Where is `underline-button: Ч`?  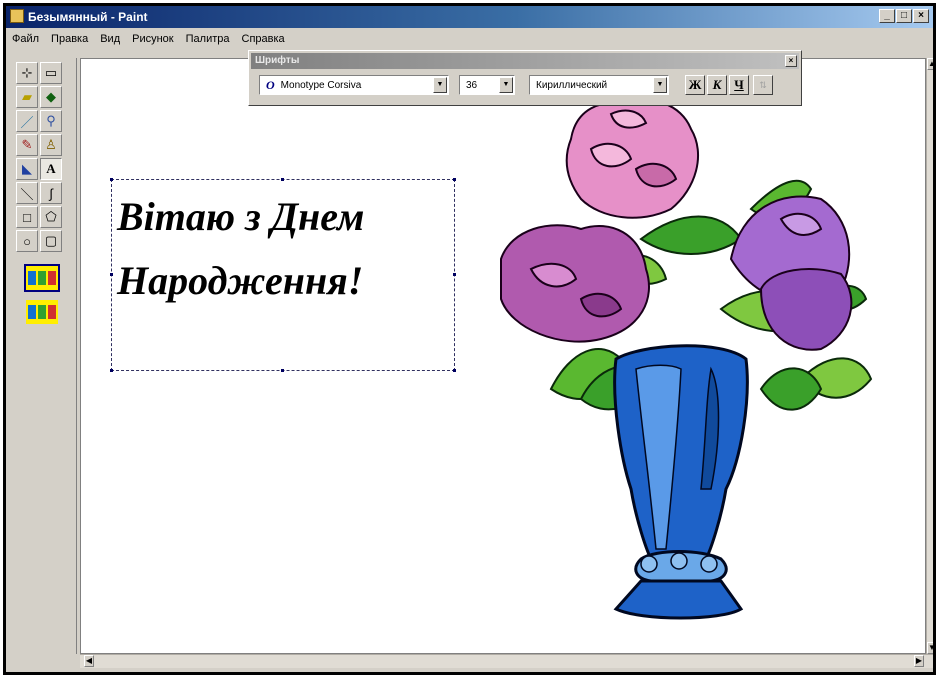
underline-button: Ч is located at coordinates (739, 85).